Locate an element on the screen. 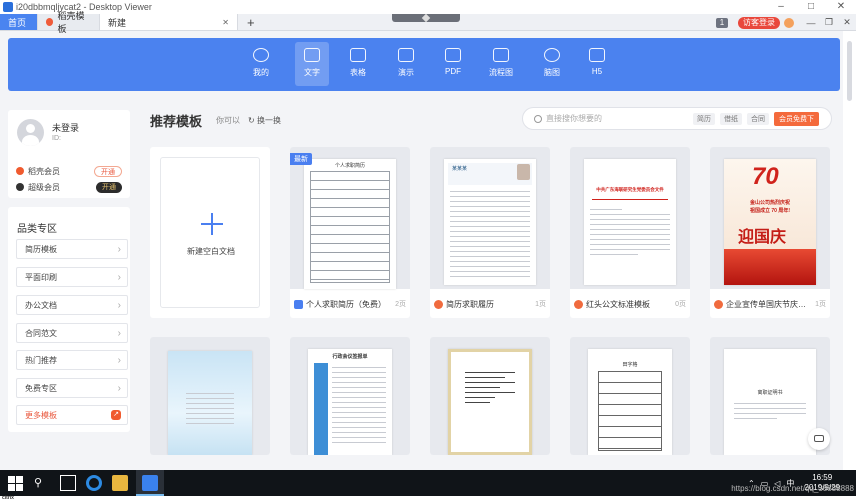 The image size is (856, 500). category-panel: 品类专区 简历模板 平面印刷 办公文档 合同范文 热门推荐 免费专区 更多模板 is located at coordinates (69, 319).